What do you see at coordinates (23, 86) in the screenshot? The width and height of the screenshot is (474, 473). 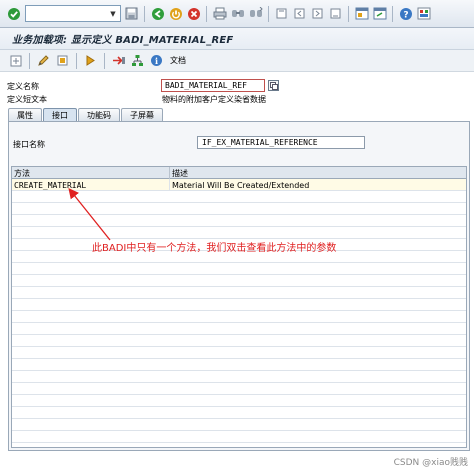 I see `definition-name-label: 定义名称` at bounding box center [23, 86].